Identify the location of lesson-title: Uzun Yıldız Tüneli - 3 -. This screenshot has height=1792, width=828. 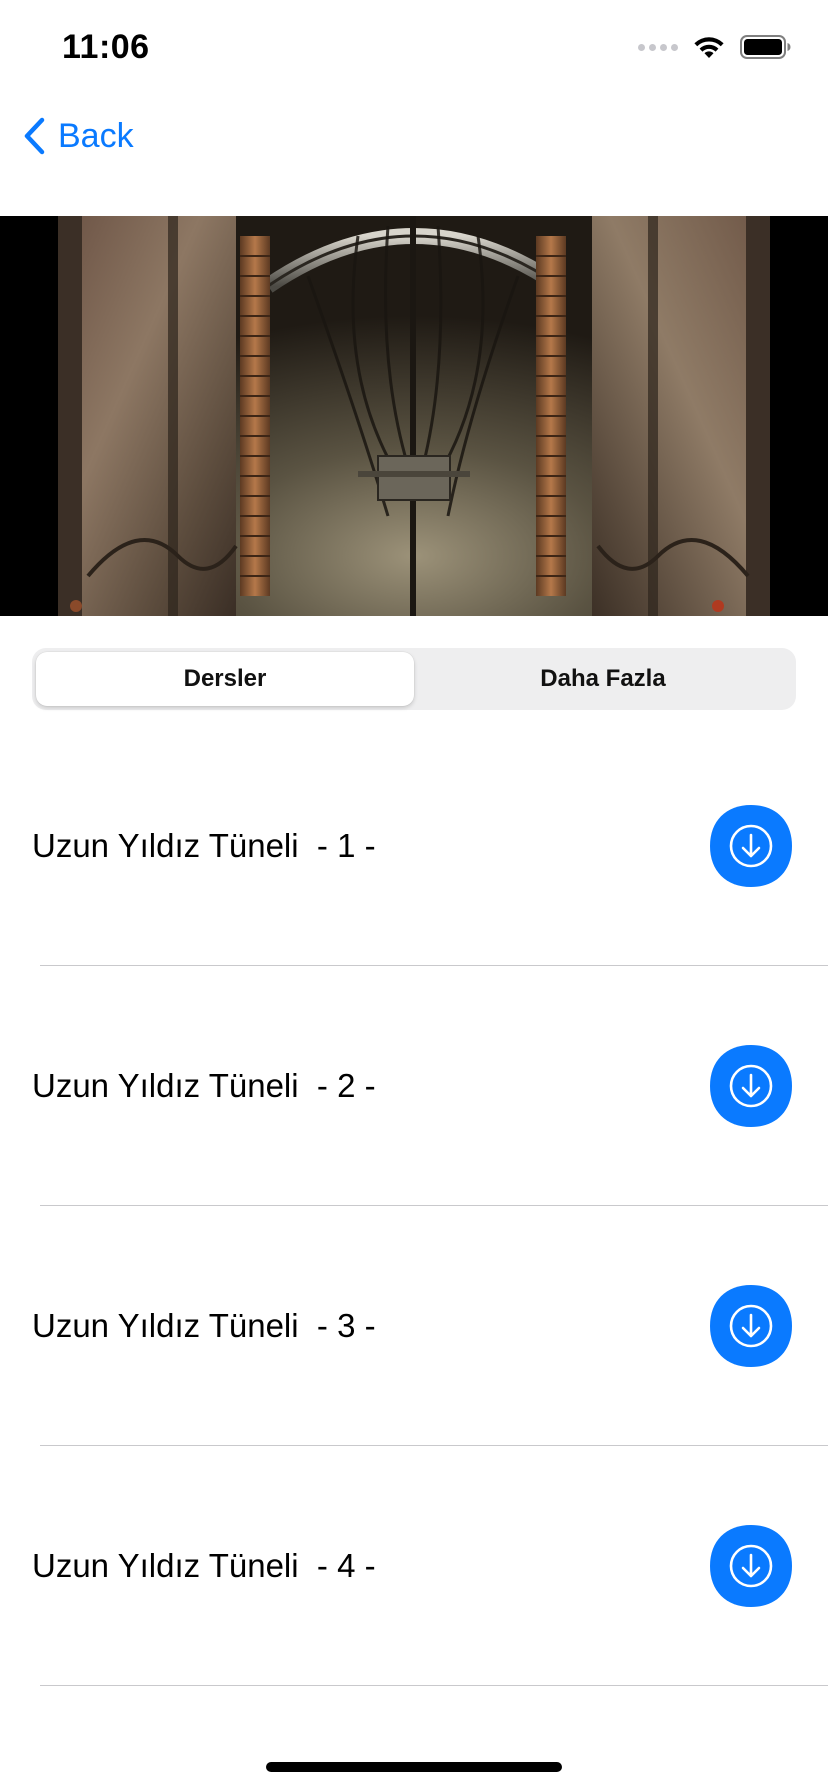
(204, 1325).